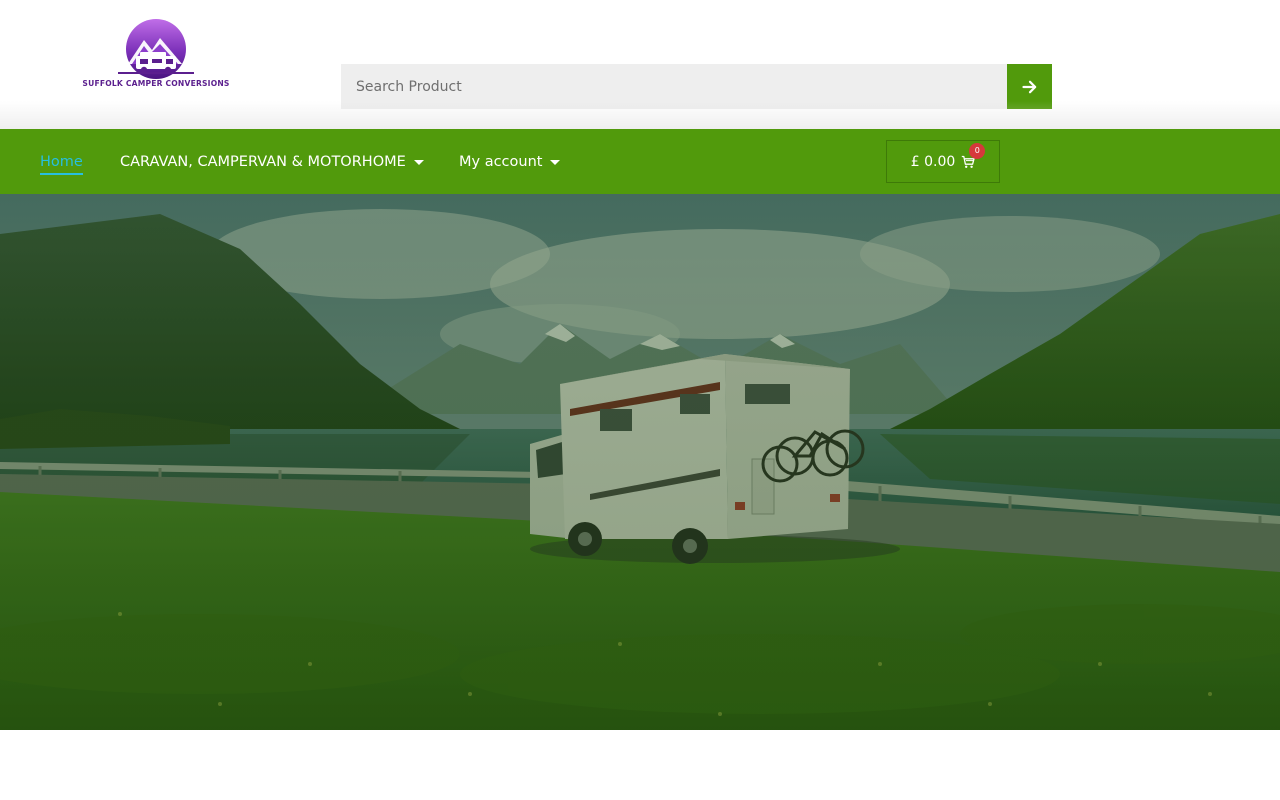 This screenshot has width=1280, height=800. I want to click on cart-button: £ 0.00 0, so click(943, 161).